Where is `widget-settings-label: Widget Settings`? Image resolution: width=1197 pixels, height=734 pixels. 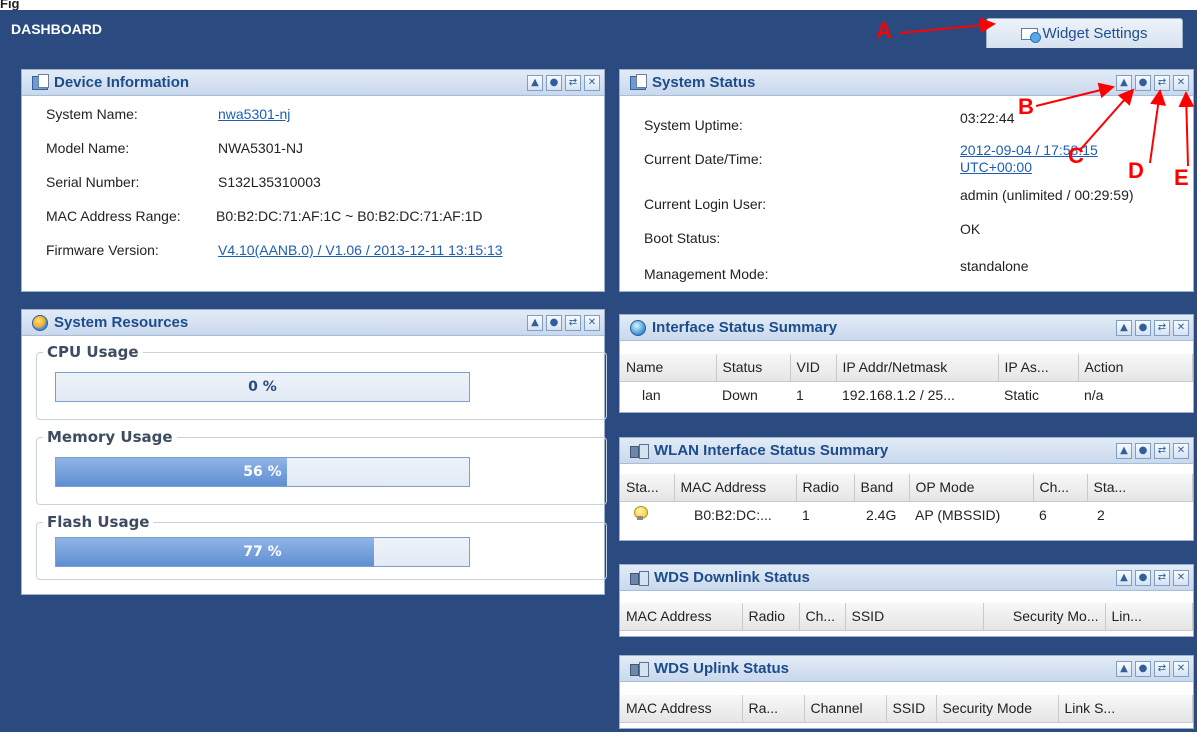 widget-settings-label: Widget Settings is located at coordinates (1095, 33).